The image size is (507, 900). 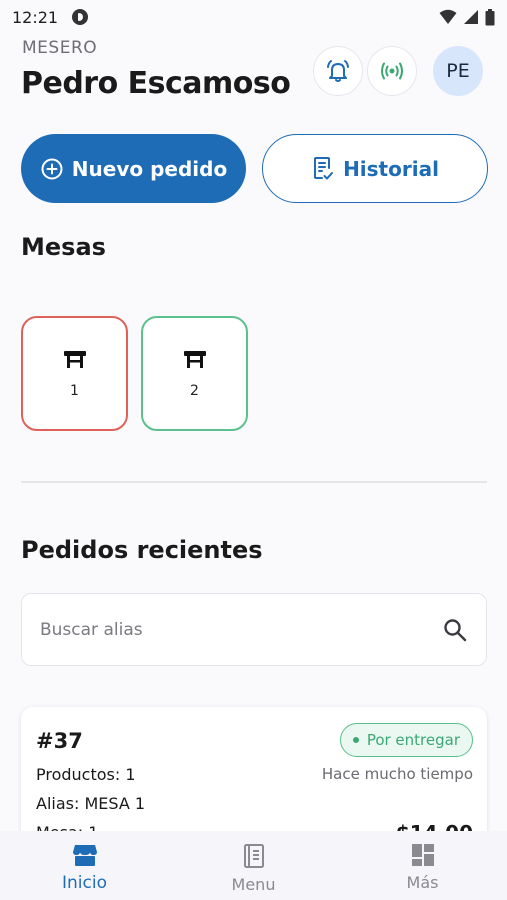 What do you see at coordinates (490, 16) in the screenshot?
I see `battery-icon` at bounding box center [490, 16].